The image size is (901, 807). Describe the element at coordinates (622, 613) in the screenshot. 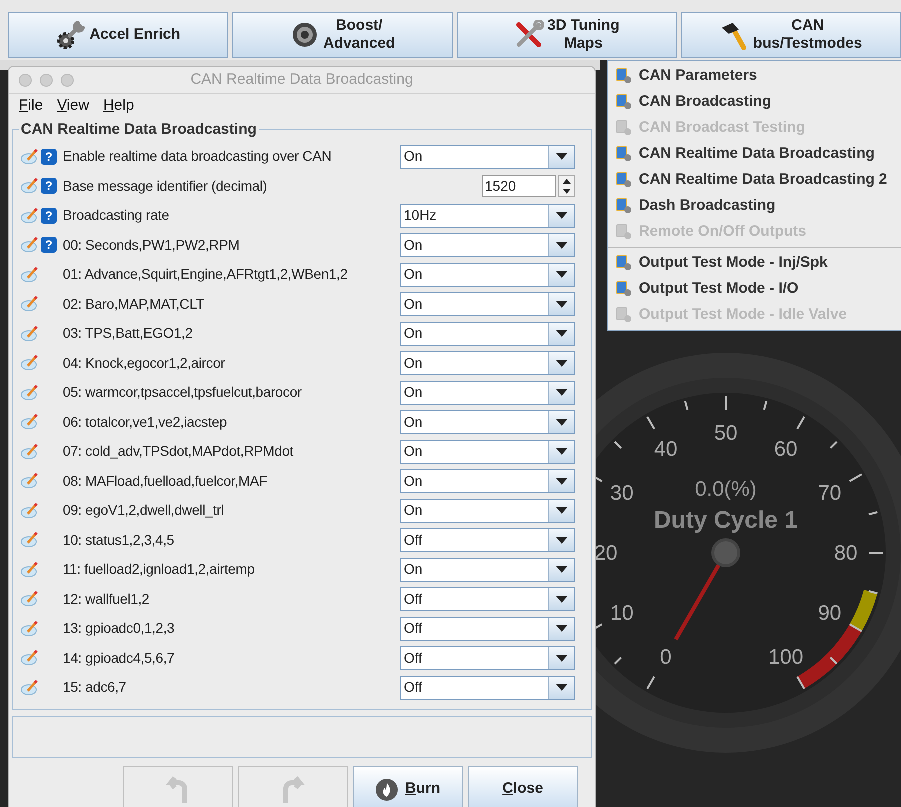

I see `gauge-scale-label: 10` at that location.